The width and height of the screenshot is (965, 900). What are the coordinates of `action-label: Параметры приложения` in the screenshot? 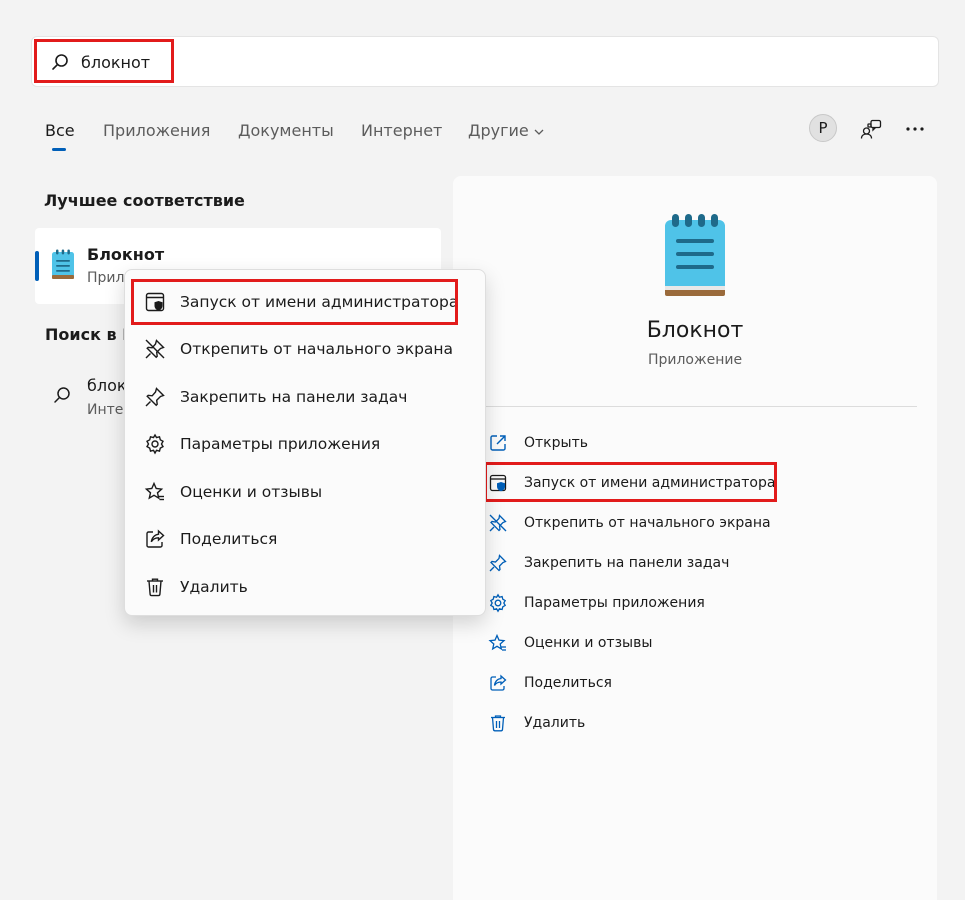 It's located at (614, 603).